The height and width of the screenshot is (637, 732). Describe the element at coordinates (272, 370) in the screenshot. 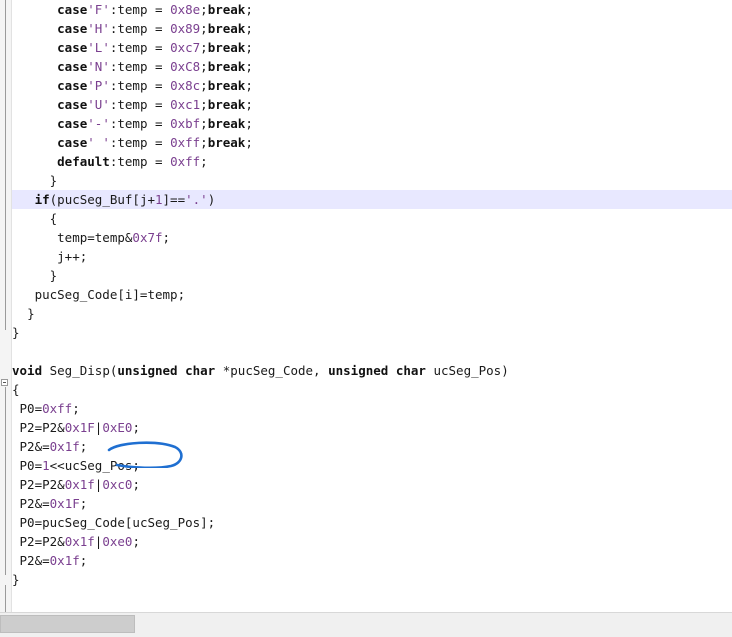

I see `code-token: *pucSeg_Code,` at that location.